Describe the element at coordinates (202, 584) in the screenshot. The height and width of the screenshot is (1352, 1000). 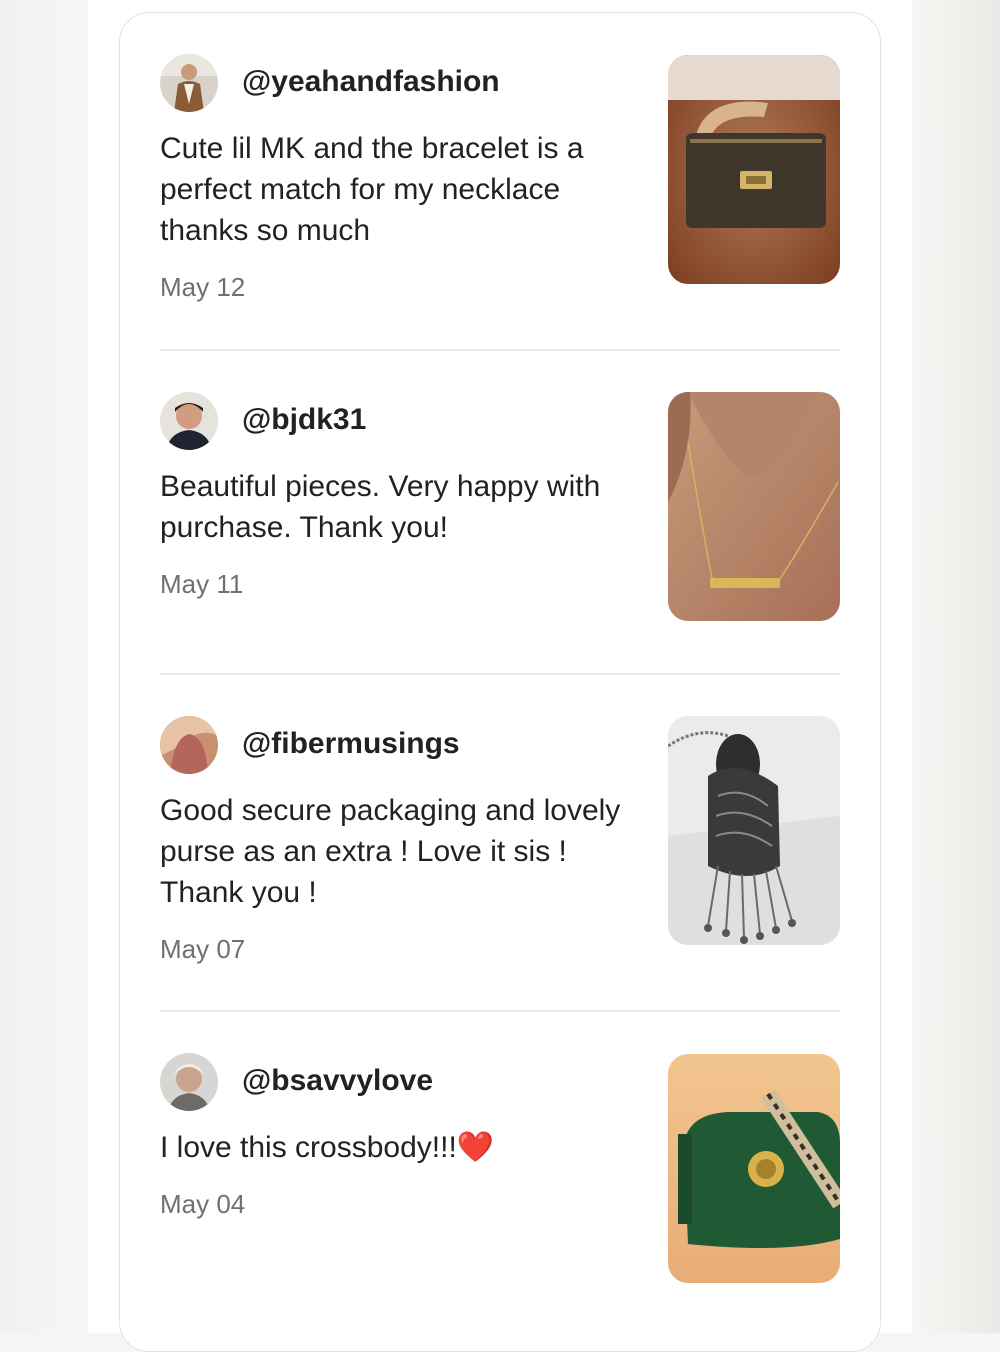
I see `review-date: May 11` at that location.